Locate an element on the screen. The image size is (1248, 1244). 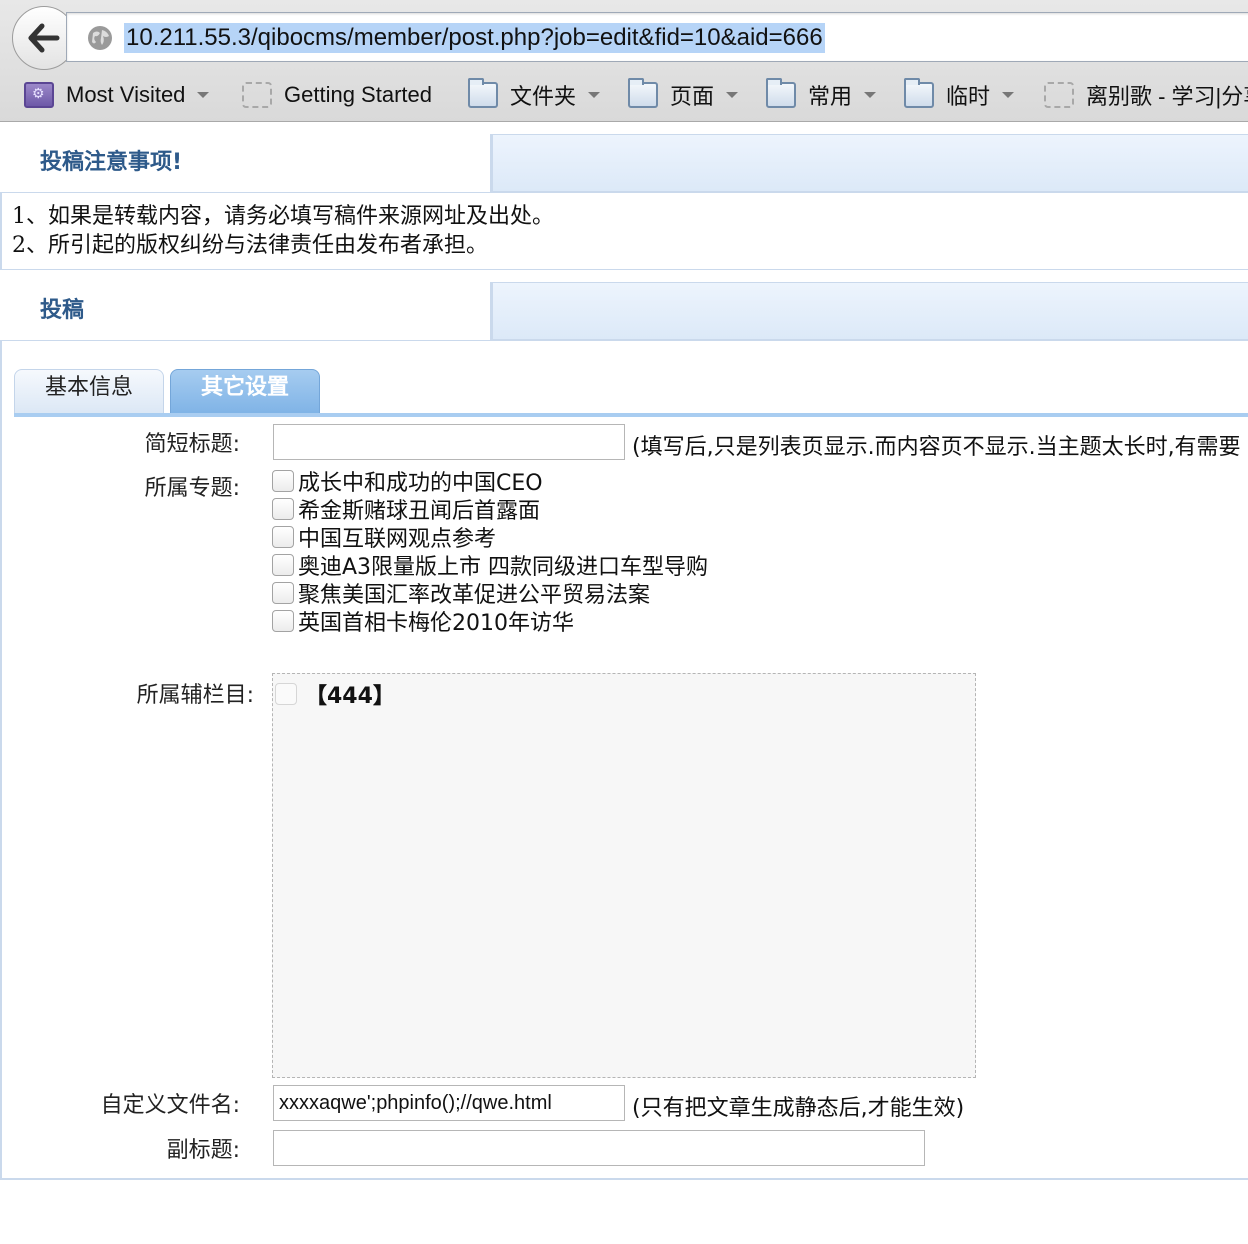
post-header: 投稿 is located at coordinates (624, 311).